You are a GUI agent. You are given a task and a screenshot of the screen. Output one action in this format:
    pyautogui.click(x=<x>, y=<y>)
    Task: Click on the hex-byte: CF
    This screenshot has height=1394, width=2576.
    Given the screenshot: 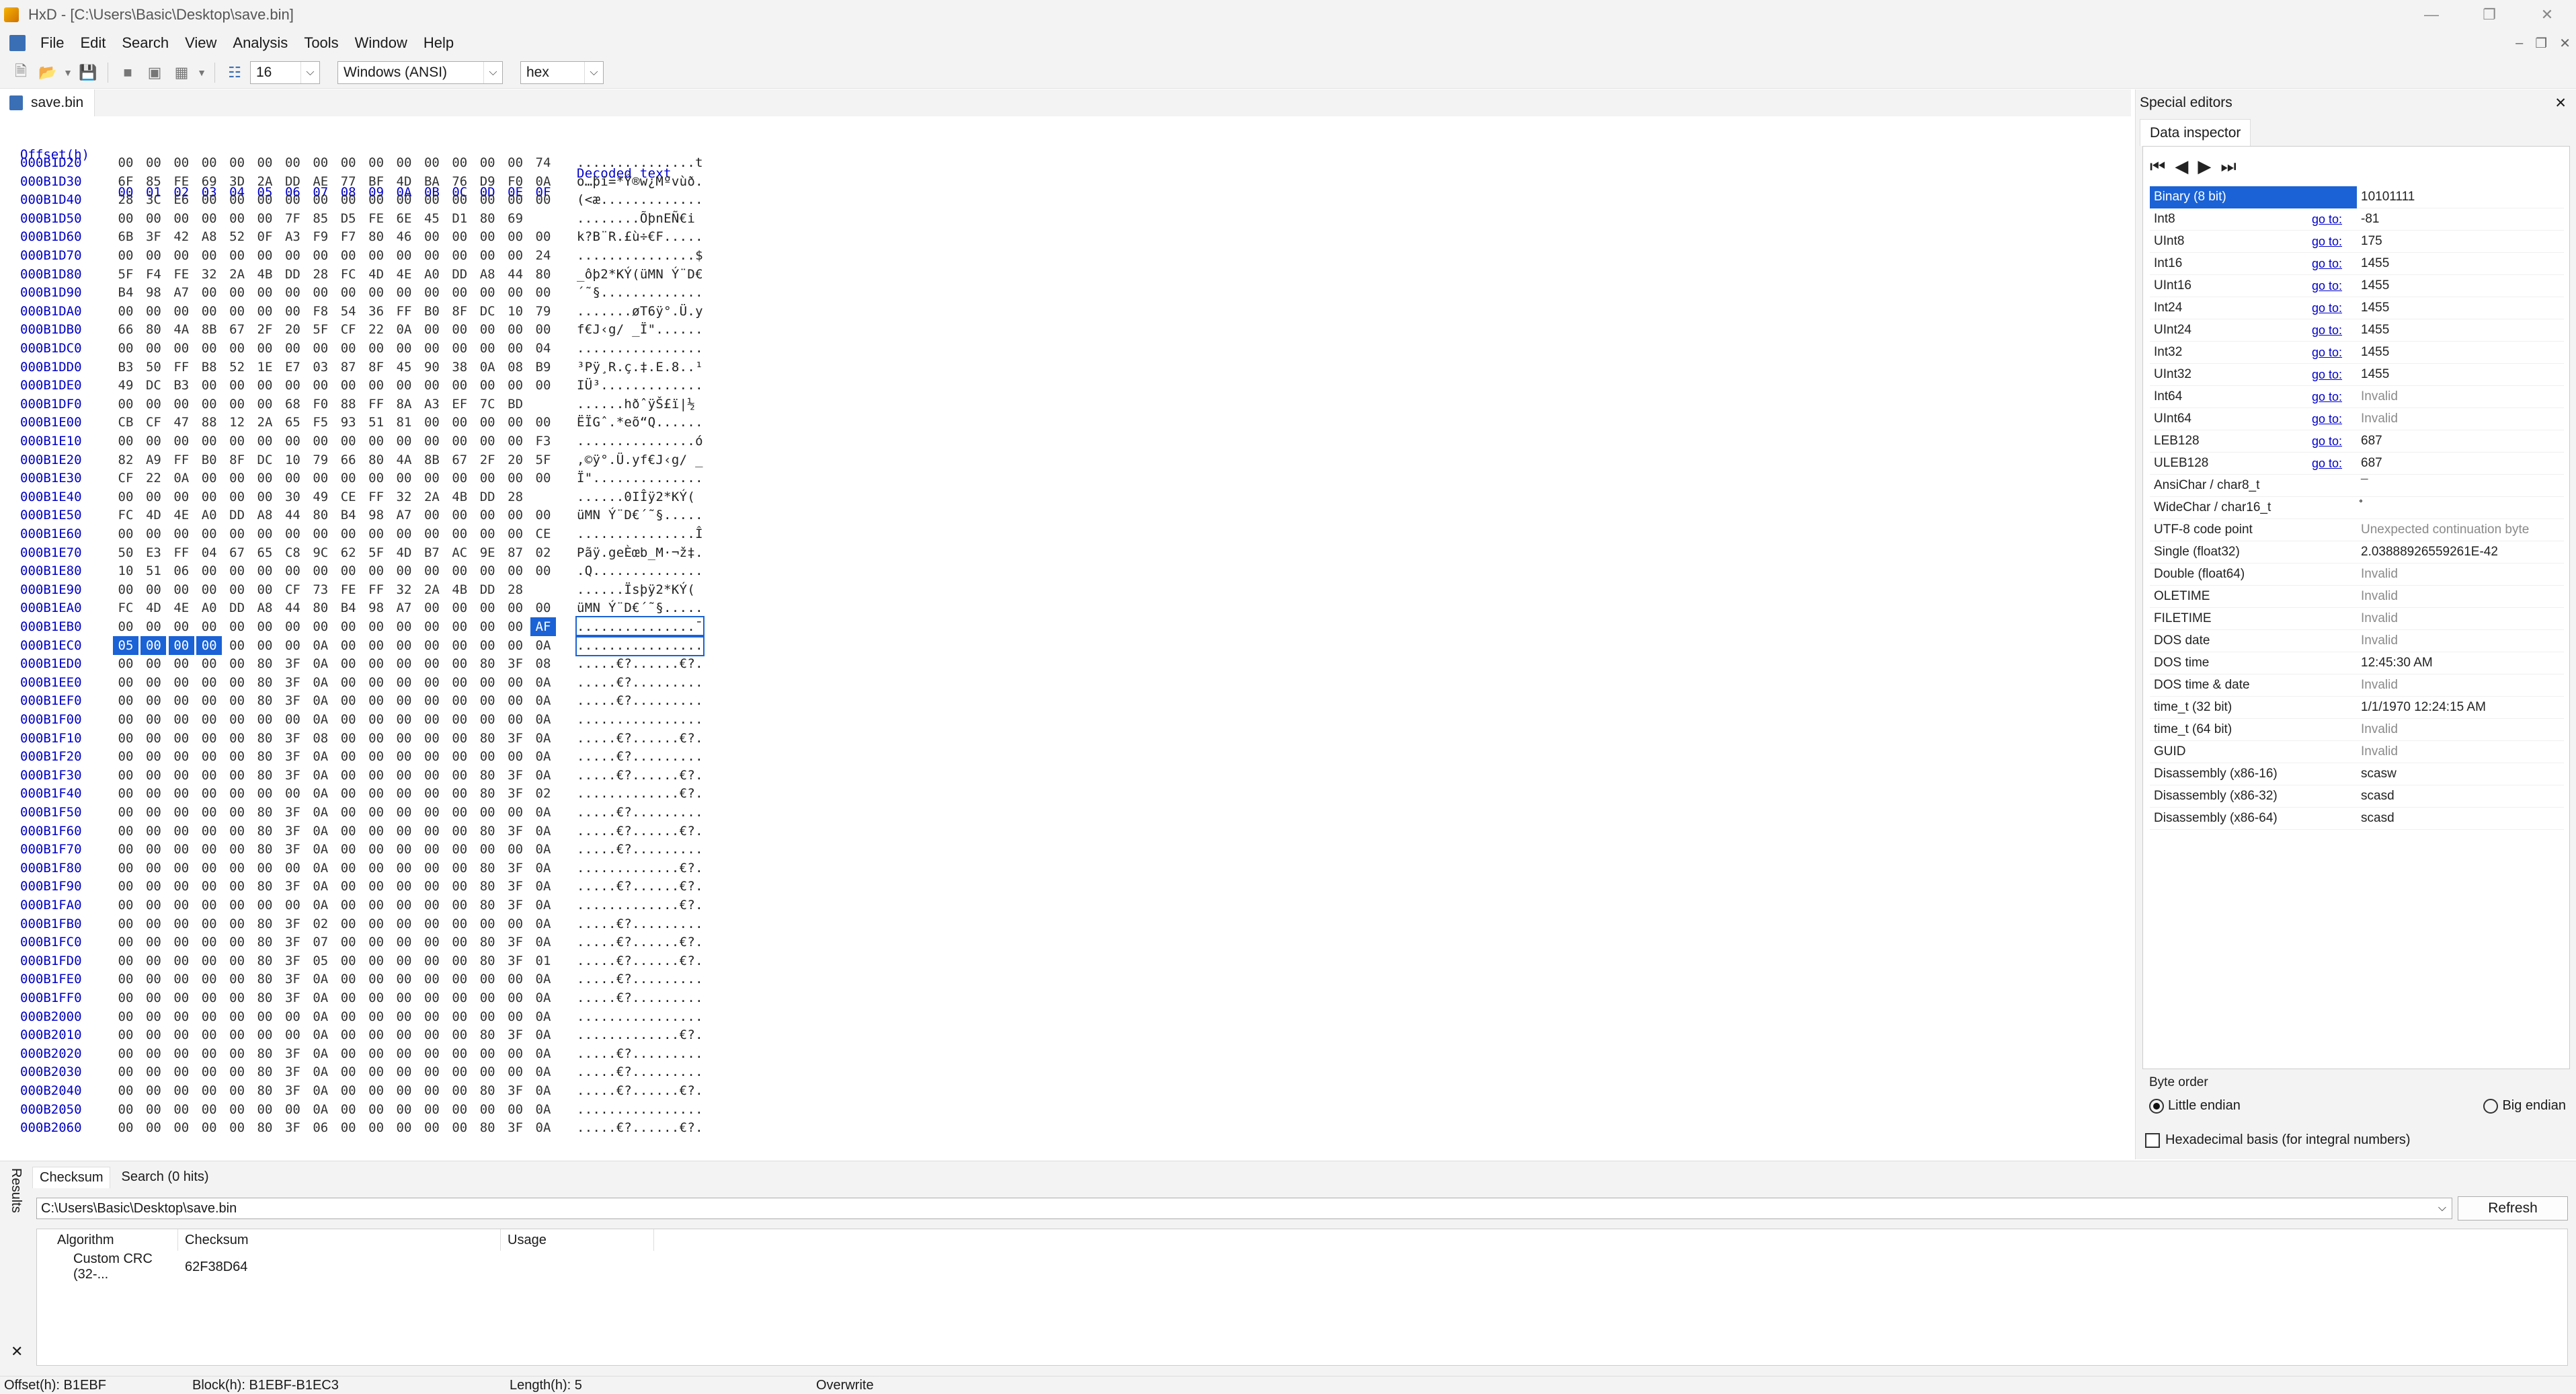 What is the action you would take?
    pyautogui.click(x=348, y=329)
    